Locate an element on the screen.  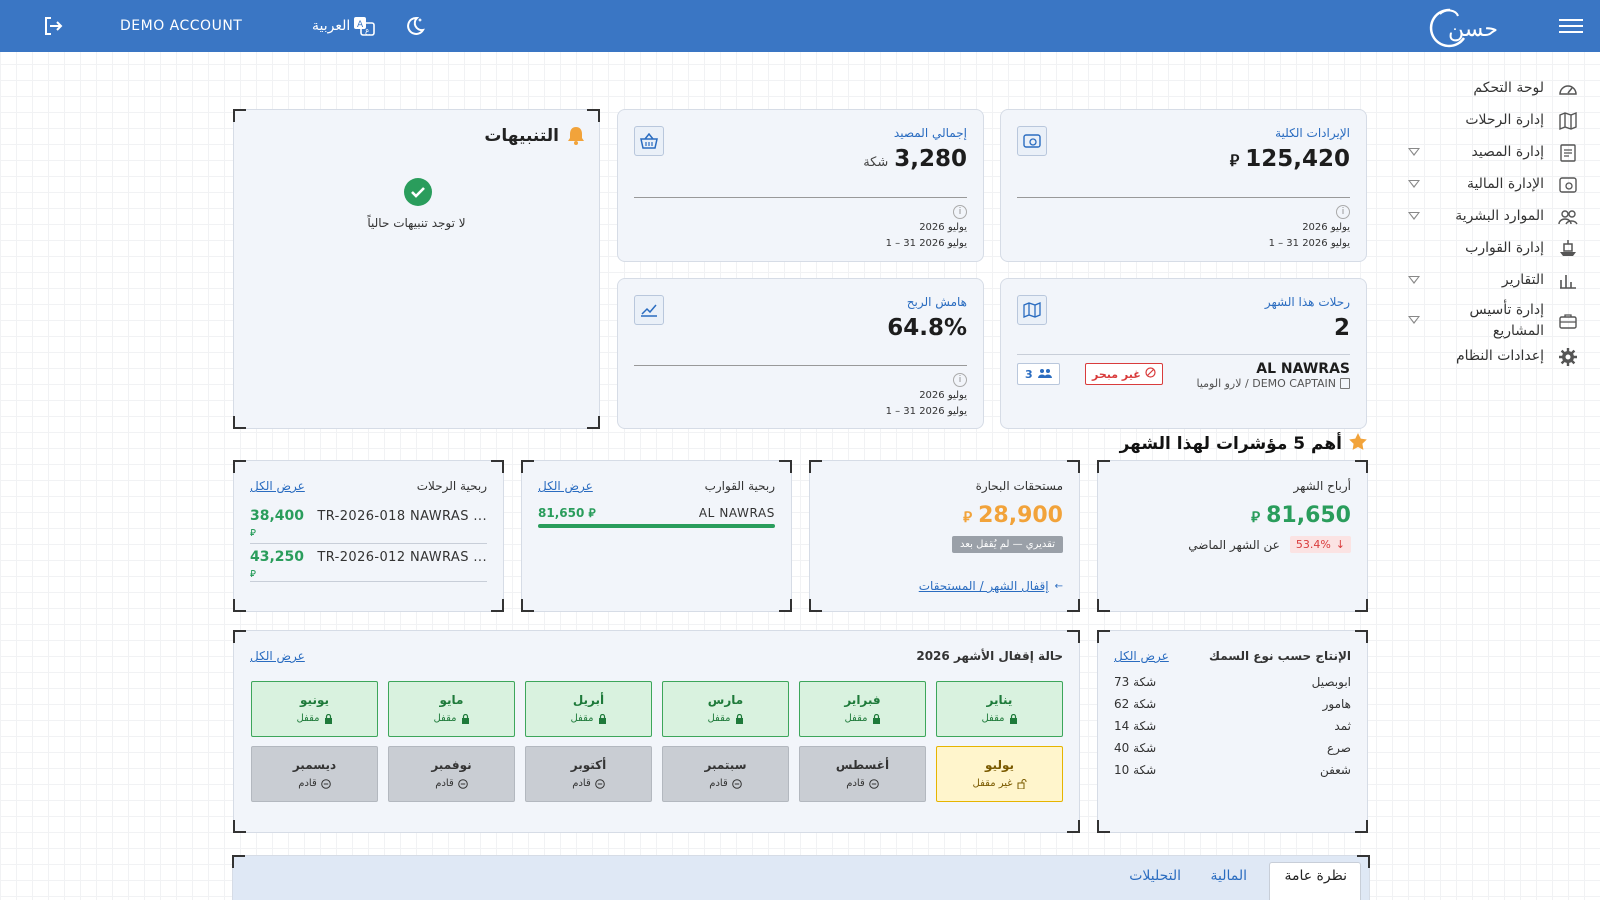
tab-finance: المالية is located at coordinates (1228, 876).